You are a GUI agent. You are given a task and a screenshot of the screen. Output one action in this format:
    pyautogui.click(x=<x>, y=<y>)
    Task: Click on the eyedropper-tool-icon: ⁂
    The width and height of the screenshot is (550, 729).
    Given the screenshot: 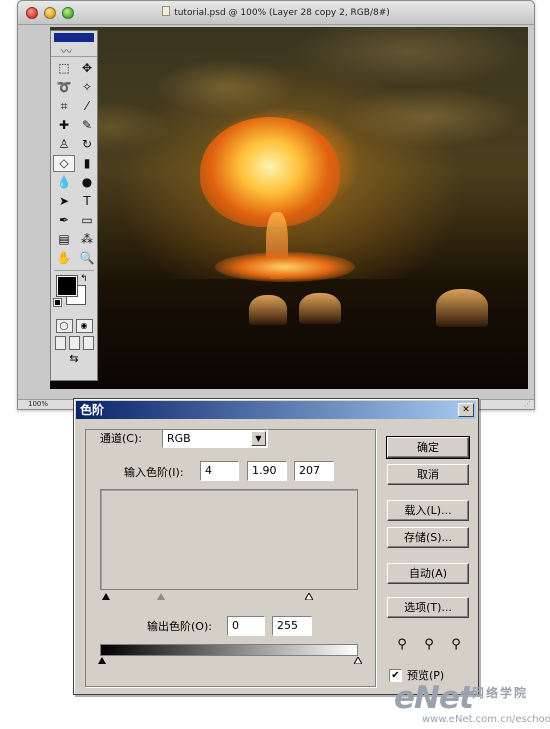 What is the action you would take?
    pyautogui.click(x=87, y=239)
    